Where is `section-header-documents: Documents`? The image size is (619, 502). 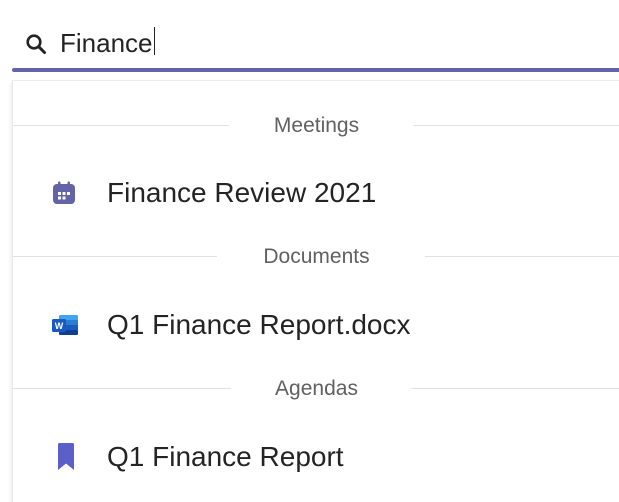
section-header-documents: Documents is located at coordinates (316, 257).